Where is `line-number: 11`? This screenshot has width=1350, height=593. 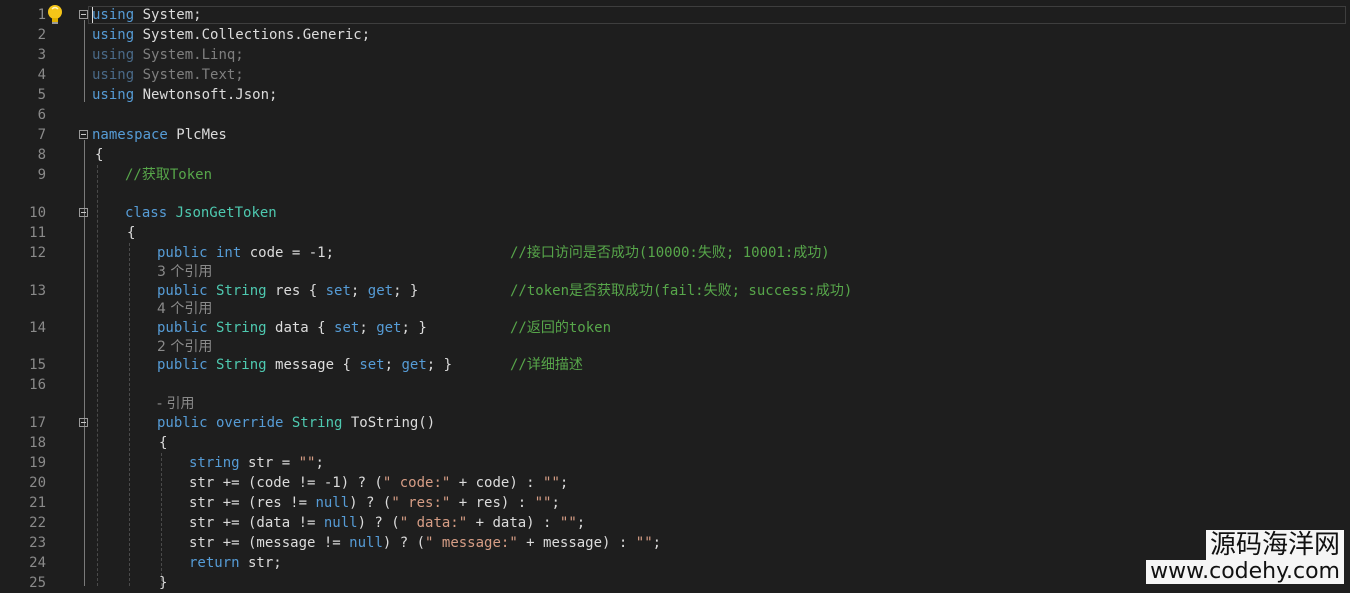 line-number: 11 is located at coordinates (37, 233).